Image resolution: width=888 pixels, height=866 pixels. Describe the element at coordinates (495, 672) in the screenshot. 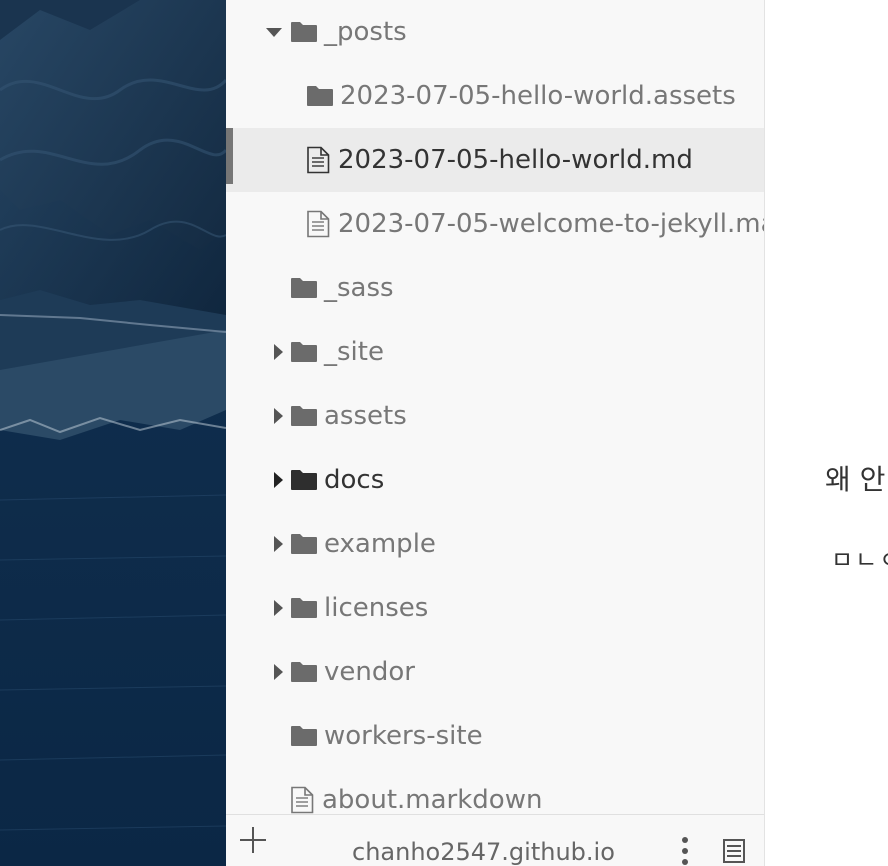

I see `tree-folder-item: vendor` at that location.